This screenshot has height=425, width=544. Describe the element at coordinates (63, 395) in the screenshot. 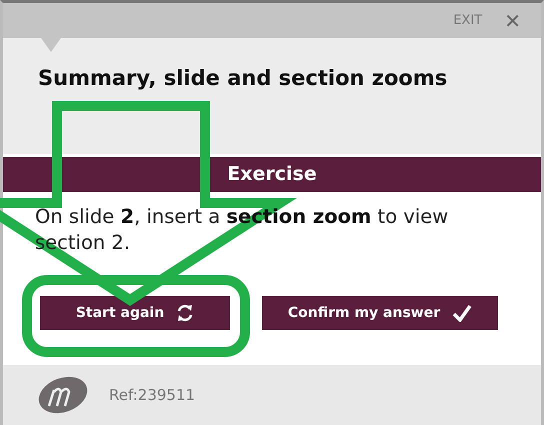

I see `logo-icon` at that location.